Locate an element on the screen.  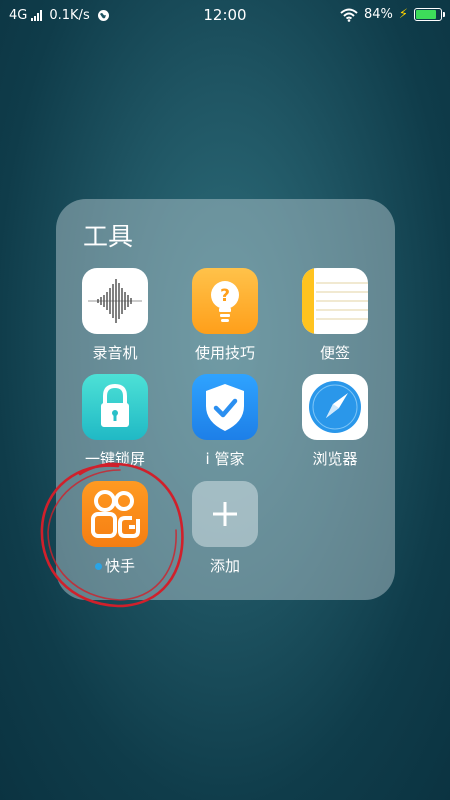
shield-check-icon is located at coordinates (225, 407).